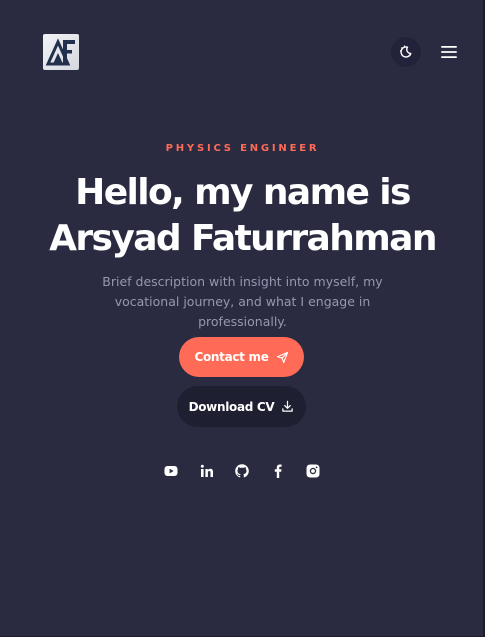 The image size is (485, 637). I want to click on linkedin-icon, so click(206, 470).